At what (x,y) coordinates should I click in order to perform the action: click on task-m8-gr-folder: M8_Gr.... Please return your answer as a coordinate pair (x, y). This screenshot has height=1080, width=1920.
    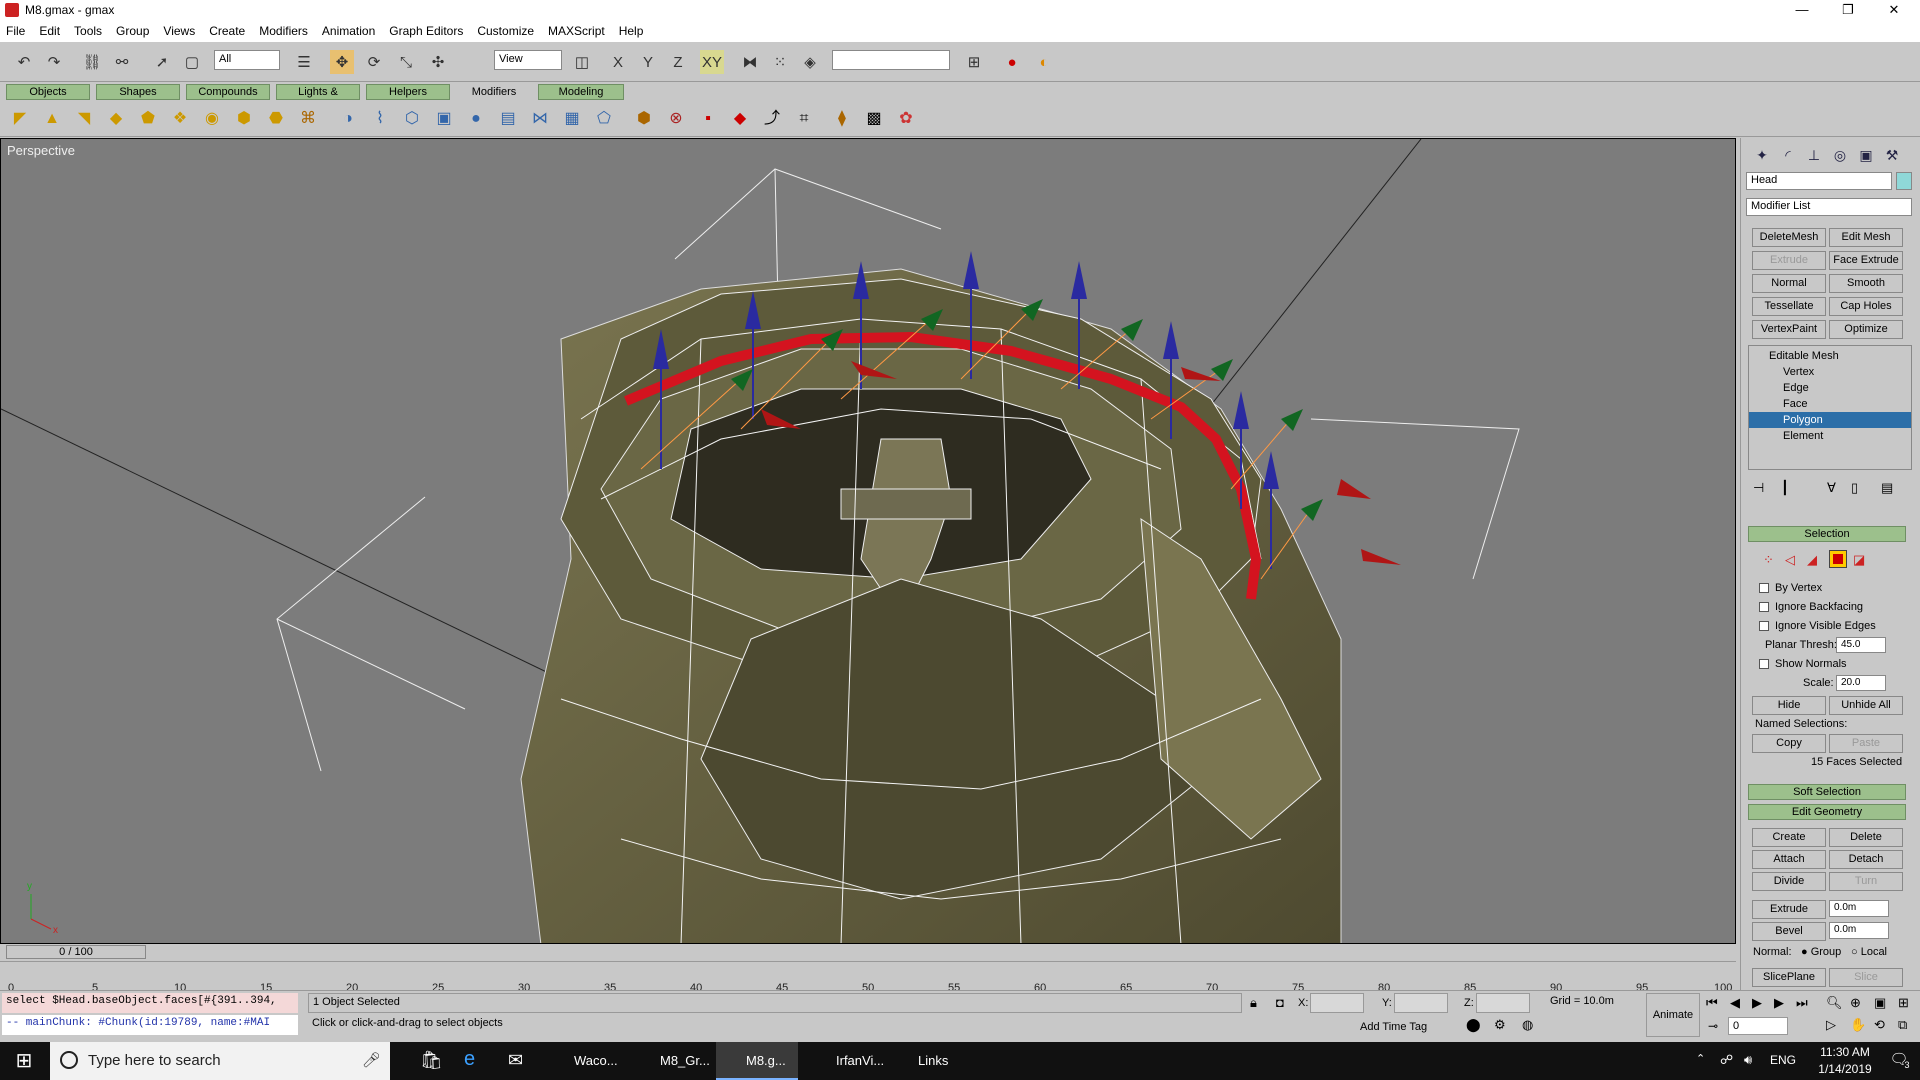
    Looking at the image, I should click on (670, 1061).